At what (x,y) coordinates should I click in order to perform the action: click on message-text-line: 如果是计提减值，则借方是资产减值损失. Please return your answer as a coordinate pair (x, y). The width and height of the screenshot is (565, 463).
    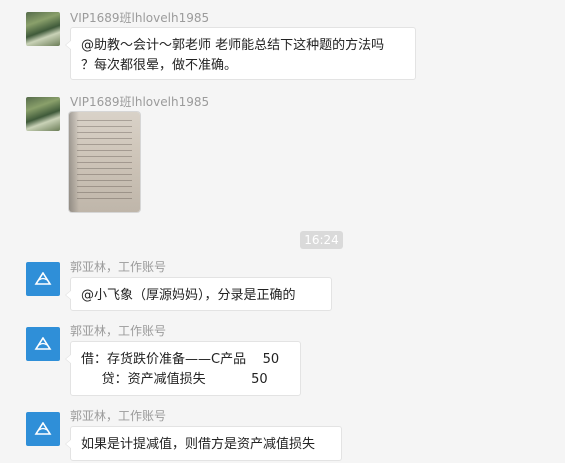
    Looking at the image, I should click on (198, 444).